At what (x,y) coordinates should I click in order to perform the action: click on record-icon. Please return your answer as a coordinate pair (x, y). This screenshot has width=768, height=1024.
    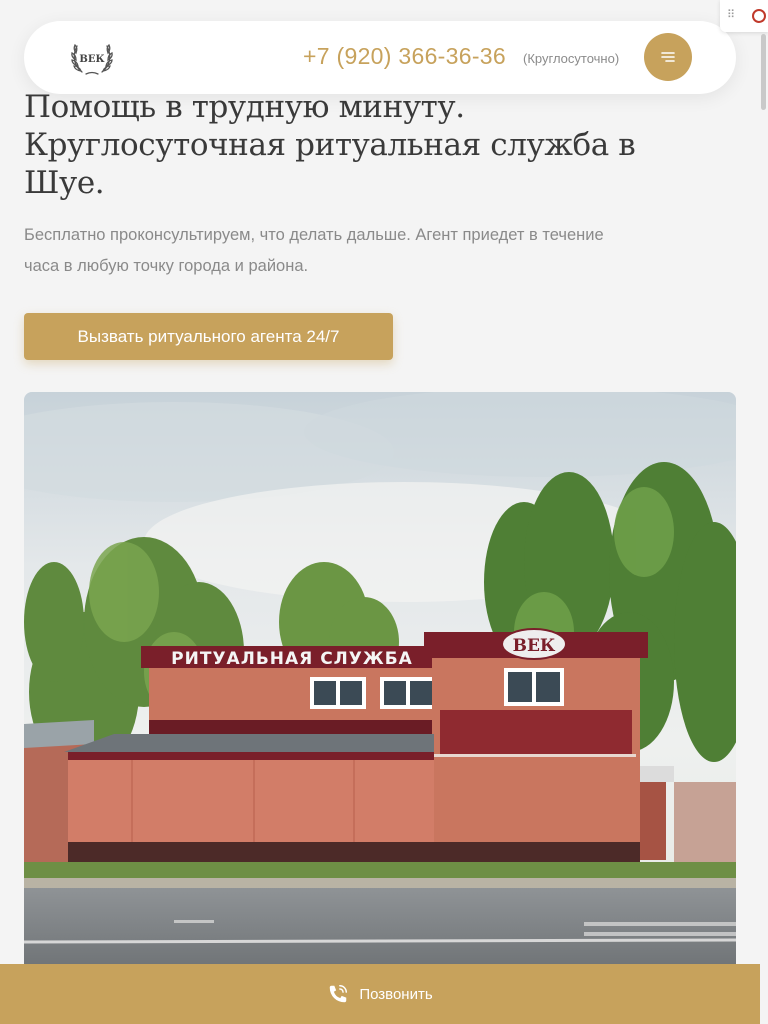
    Looking at the image, I should click on (759, 16).